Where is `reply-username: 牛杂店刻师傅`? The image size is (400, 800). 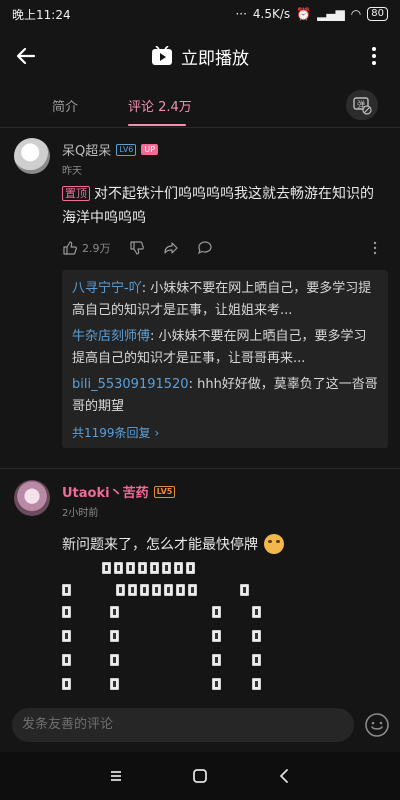
reply-username: 牛杂店刻师傅 is located at coordinates (111, 336).